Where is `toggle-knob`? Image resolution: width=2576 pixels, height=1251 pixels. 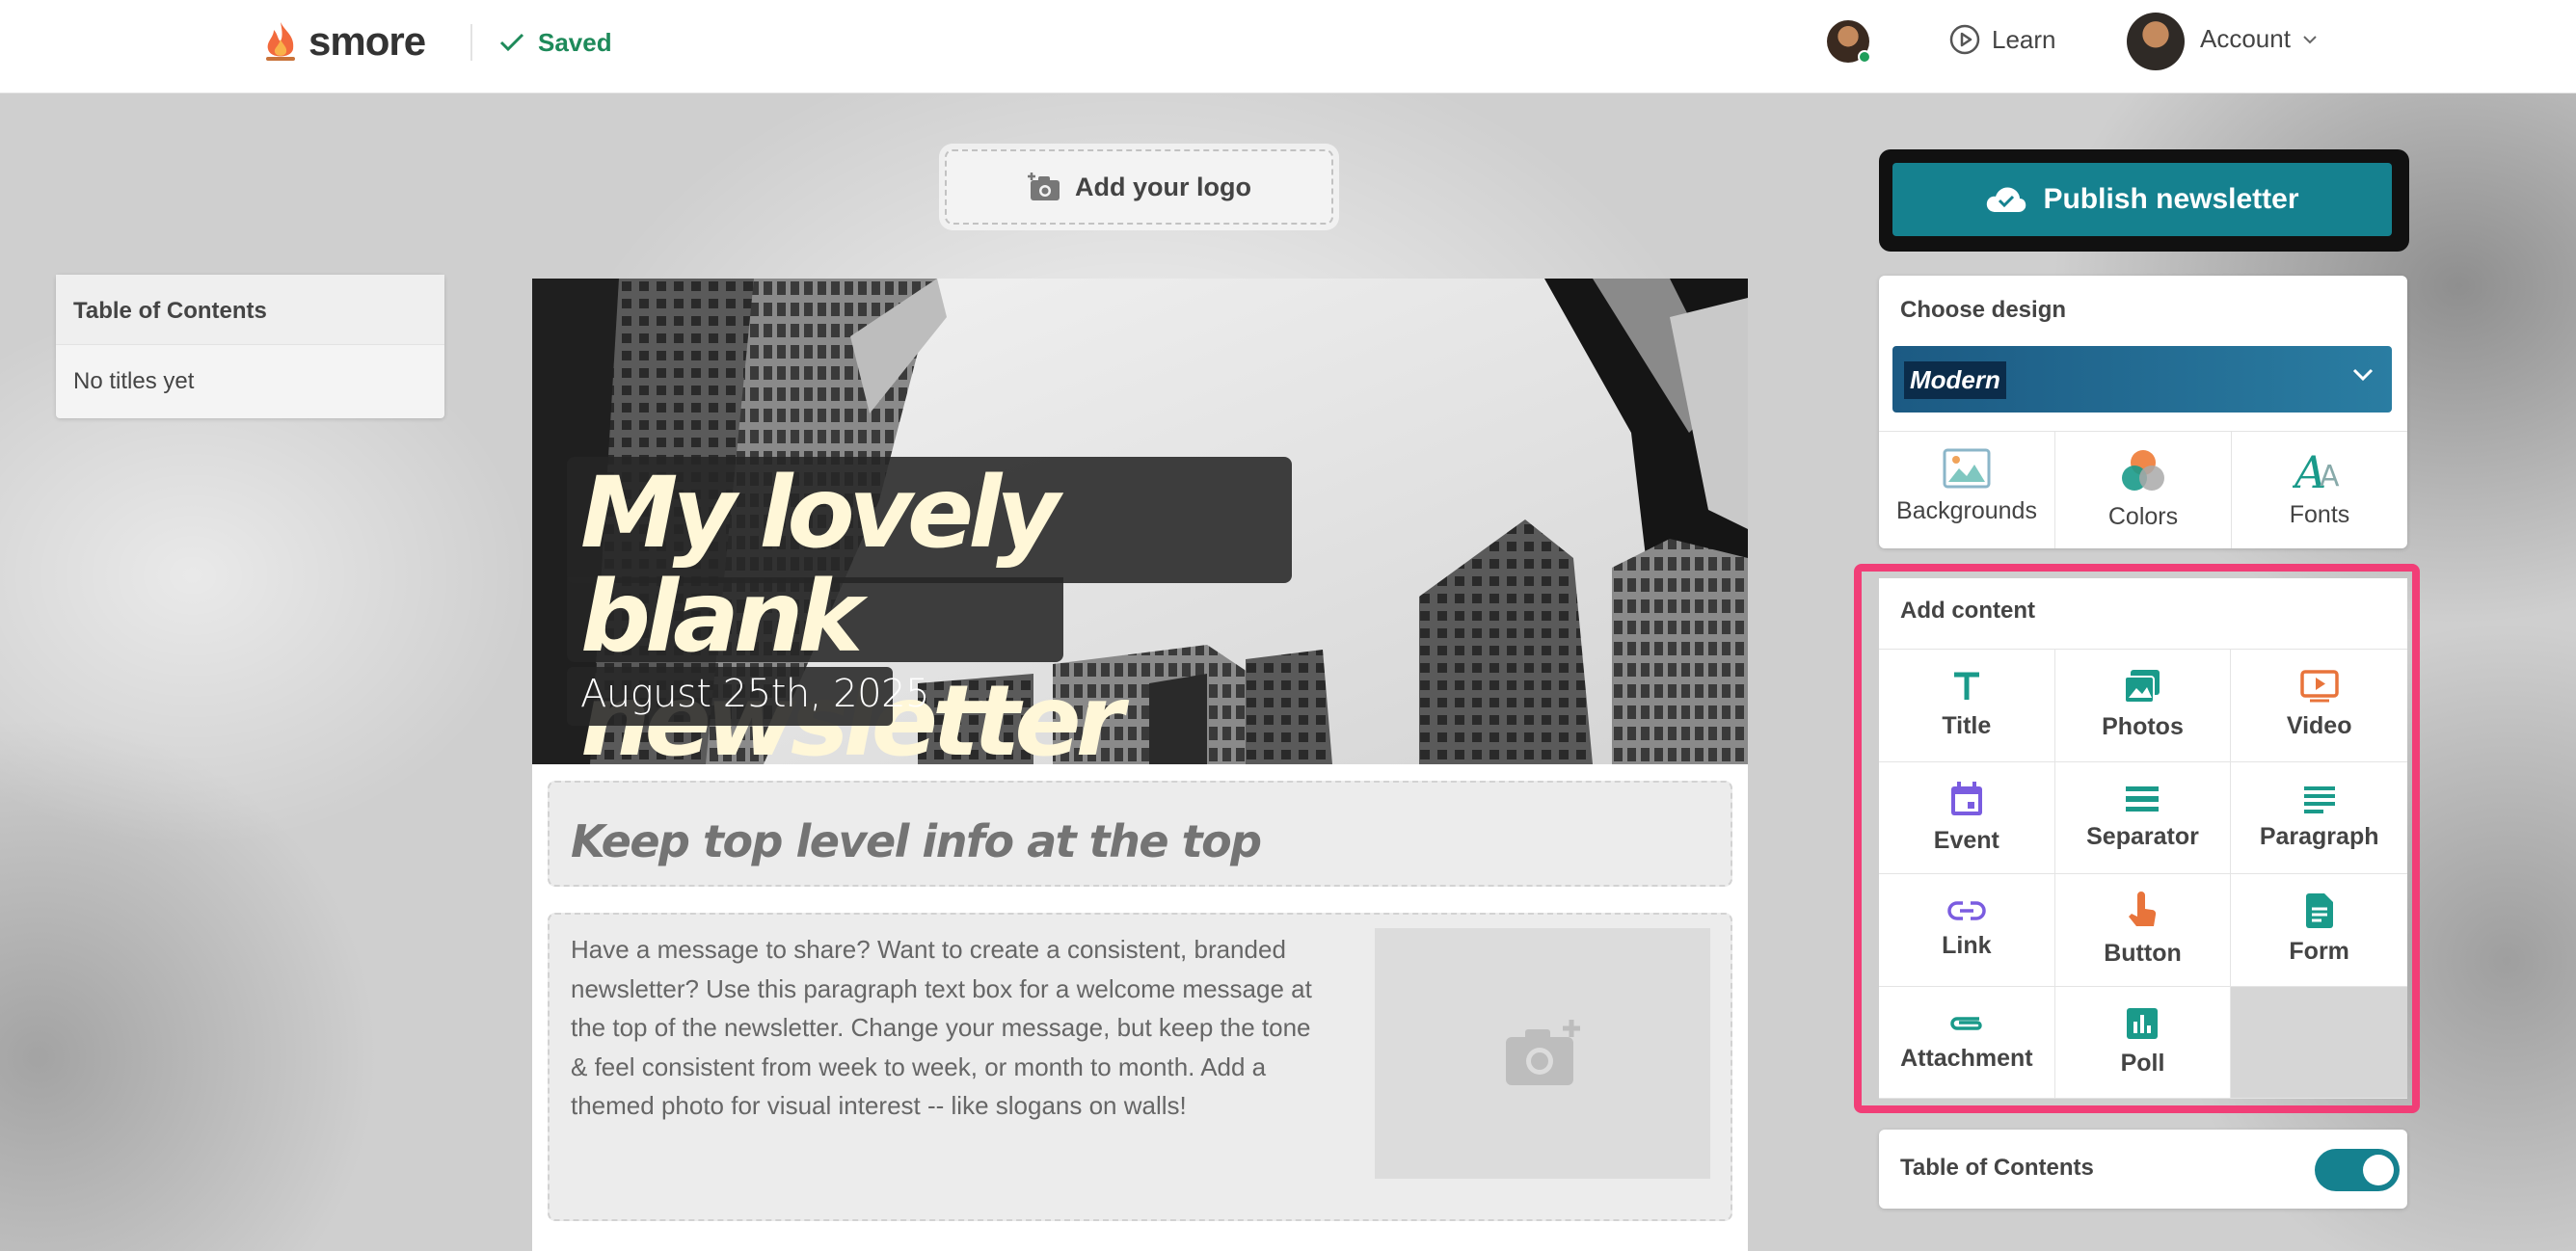 toggle-knob is located at coordinates (2378, 1170).